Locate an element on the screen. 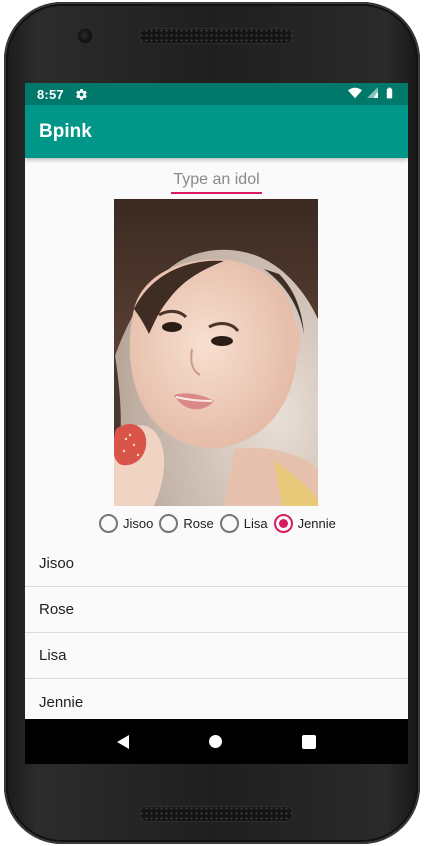  list-item: Jisoo is located at coordinates (216, 564).